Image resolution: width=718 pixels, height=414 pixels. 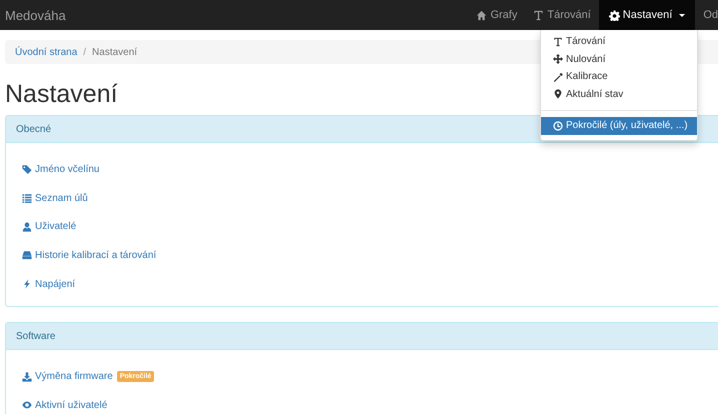 I want to click on nav-link: Nastavení, so click(x=647, y=15).